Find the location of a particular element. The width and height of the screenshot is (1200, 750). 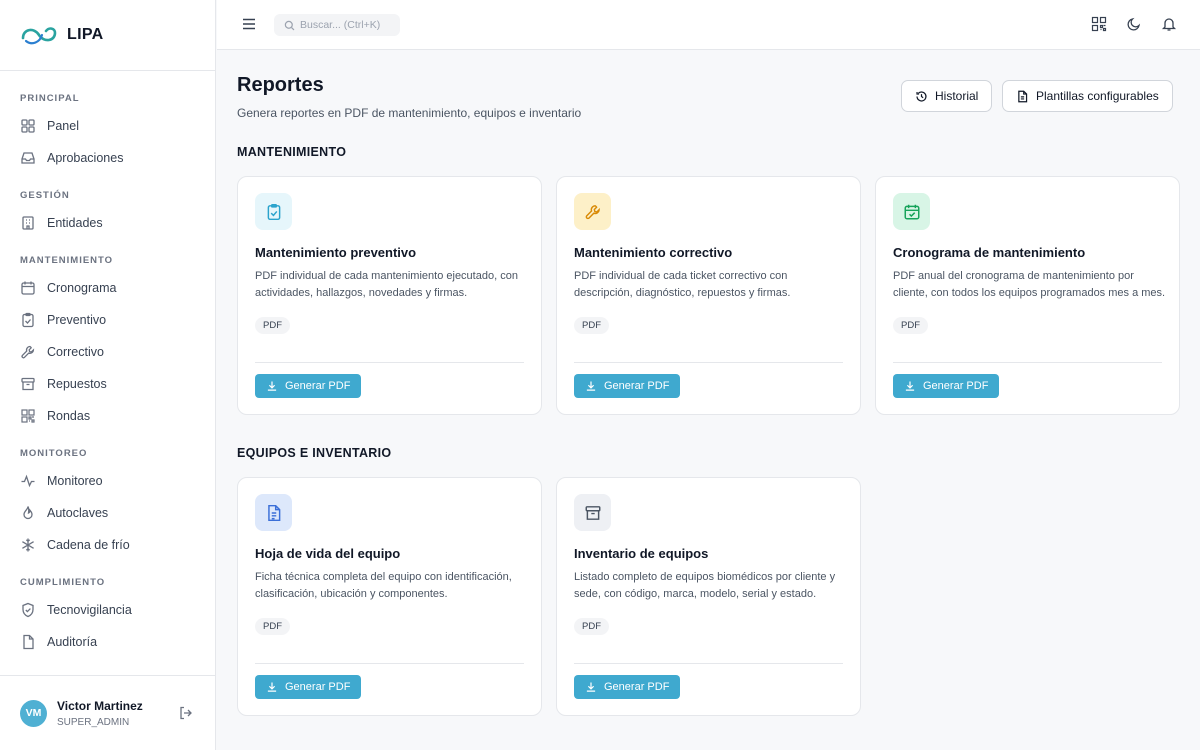

search-box is located at coordinates (337, 25).